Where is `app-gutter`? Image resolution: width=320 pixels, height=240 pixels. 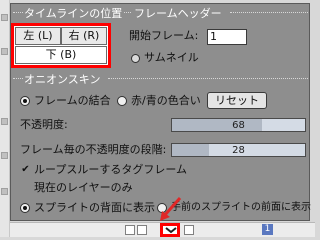 app-gutter is located at coordinates (5, 118).